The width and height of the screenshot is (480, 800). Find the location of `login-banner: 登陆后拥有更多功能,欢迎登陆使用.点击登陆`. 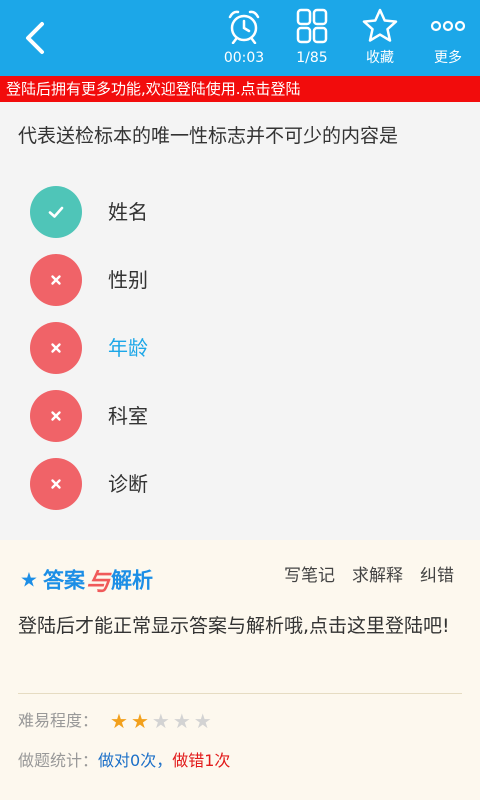

login-banner: 登陆后拥有更多功能,欢迎登陆使用.点击登陆 is located at coordinates (240, 89).